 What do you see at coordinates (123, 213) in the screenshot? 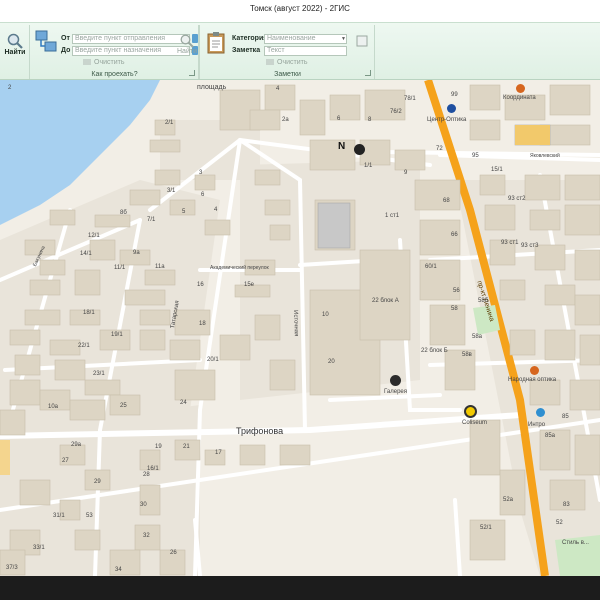
I see `house-number: 8б` at bounding box center [123, 213].